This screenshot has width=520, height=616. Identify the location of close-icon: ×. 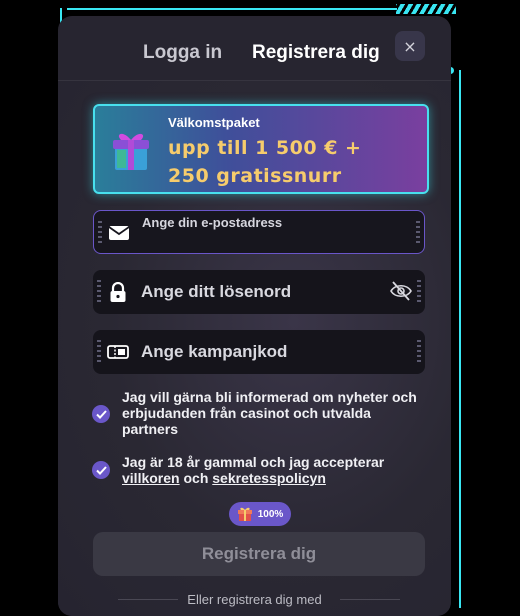
(410, 46).